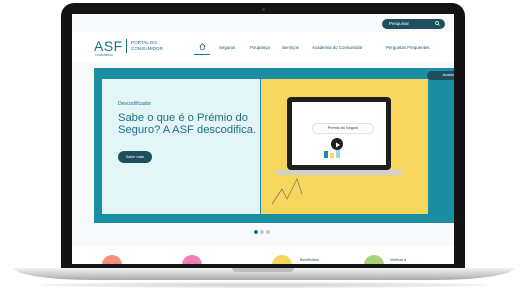  I want to click on saber-mais-button: Saber mais, so click(135, 157).